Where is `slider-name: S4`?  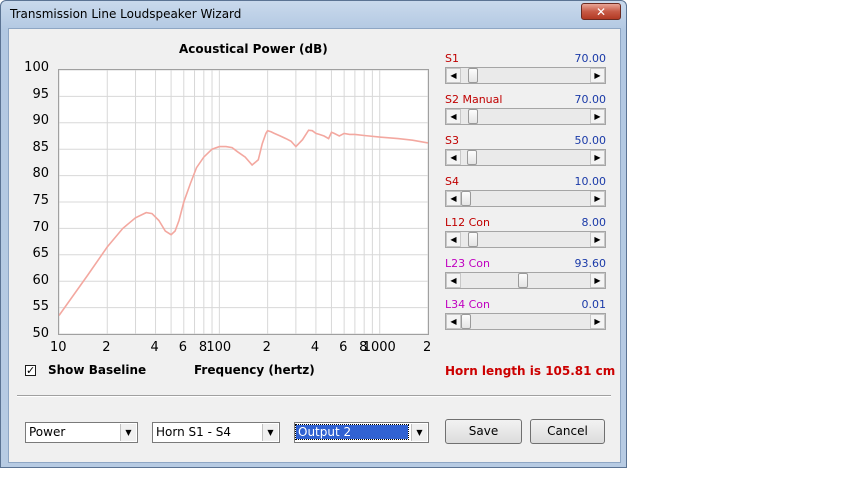 slider-name: S4 is located at coordinates (452, 181).